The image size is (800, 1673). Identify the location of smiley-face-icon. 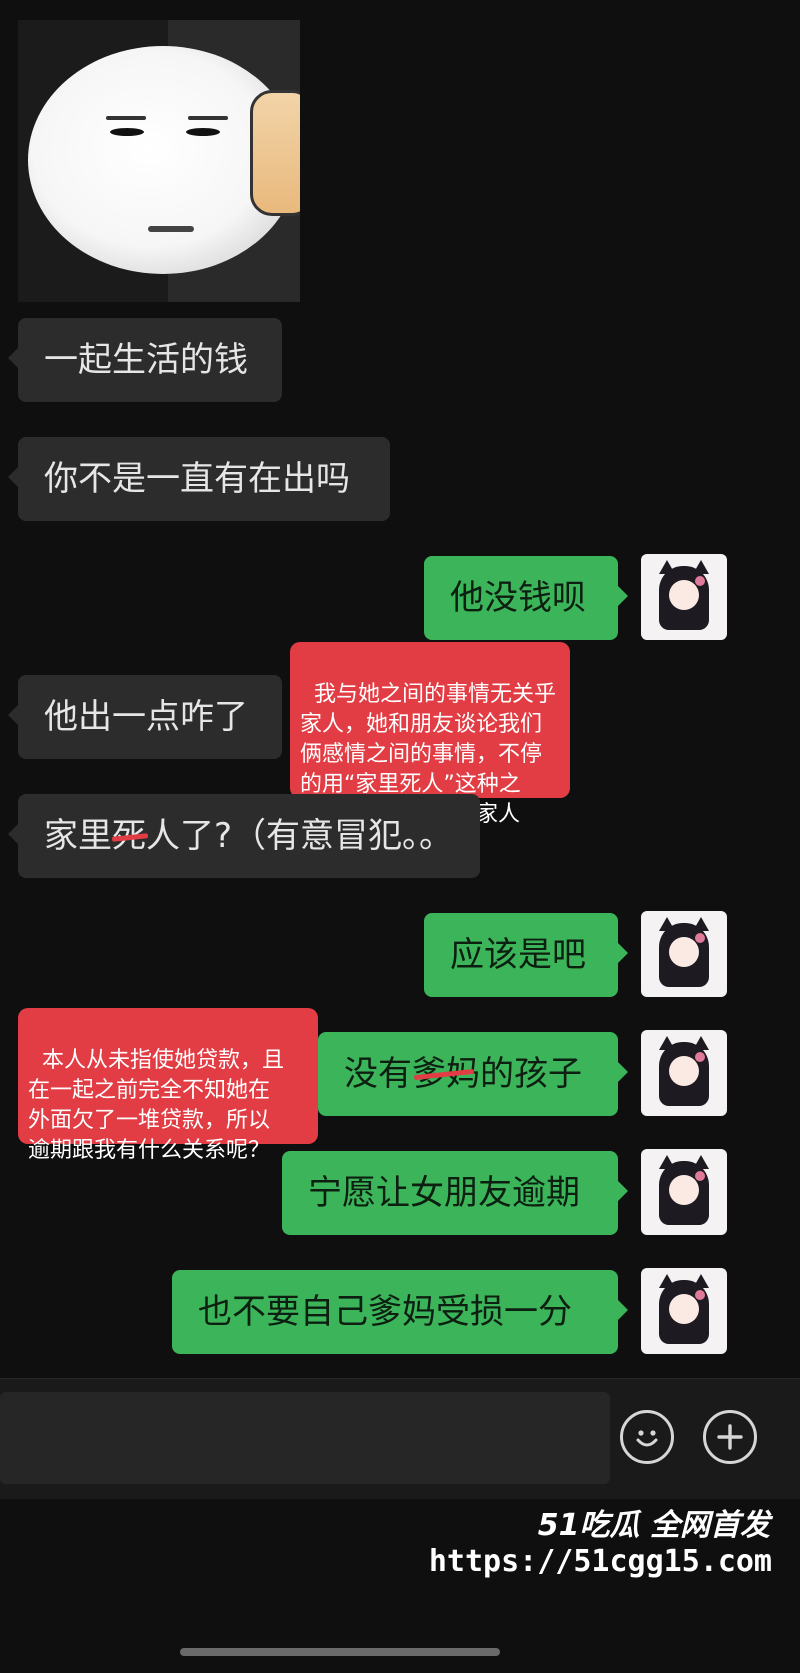
(647, 1438).